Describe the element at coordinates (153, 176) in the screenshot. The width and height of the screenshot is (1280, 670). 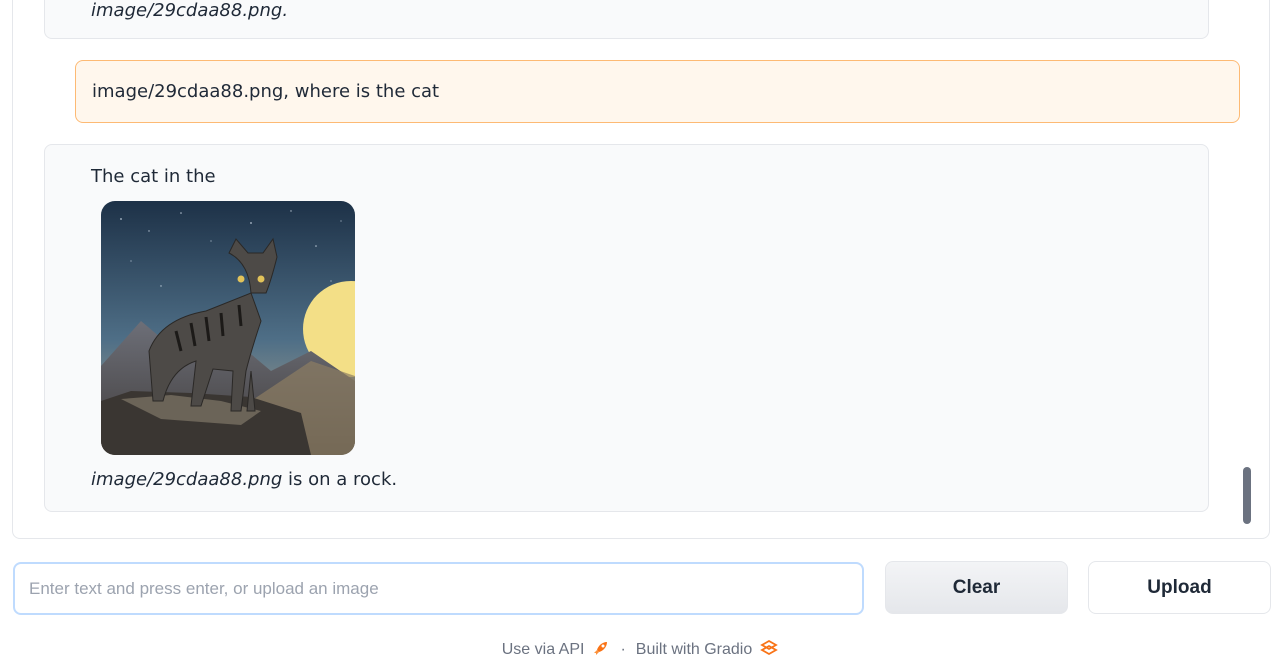
I see `bot-message-intro: The cat in the` at that location.